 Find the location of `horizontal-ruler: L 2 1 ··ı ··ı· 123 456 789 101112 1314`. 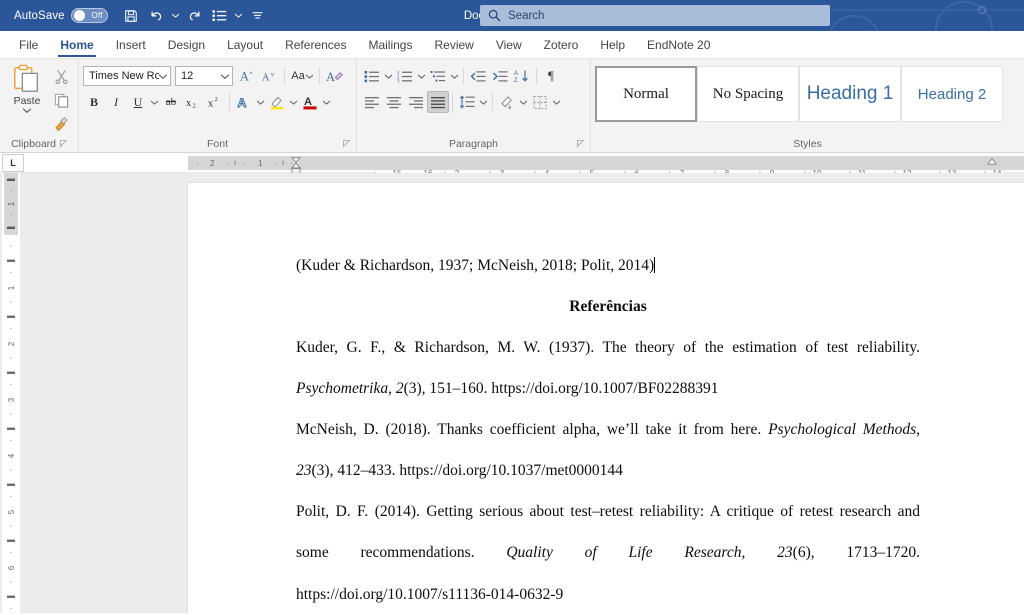

horizontal-ruler: L 2 1 ··ı ··ı· 123 456 789 101112 1314 is located at coordinates (512, 166).